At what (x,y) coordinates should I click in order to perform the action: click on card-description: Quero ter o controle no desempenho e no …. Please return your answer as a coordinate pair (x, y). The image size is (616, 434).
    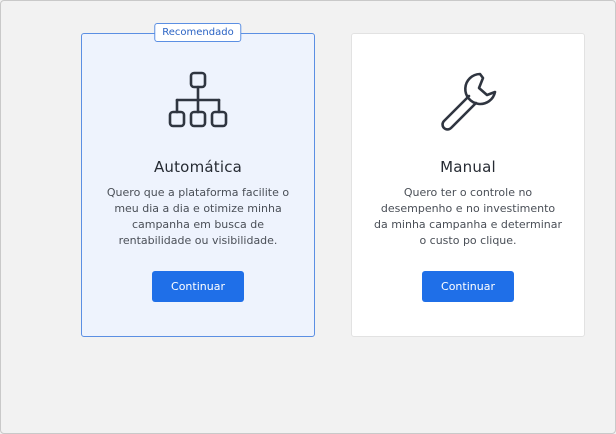
    Looking at the image, I should click on (468, 216).